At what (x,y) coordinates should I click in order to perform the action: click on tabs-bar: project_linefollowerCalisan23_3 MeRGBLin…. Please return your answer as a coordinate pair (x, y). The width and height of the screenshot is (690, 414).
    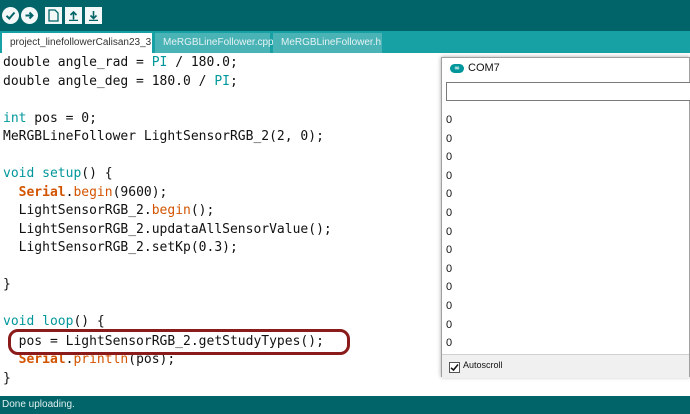
    Looking at the image, I should click on (345, 42).